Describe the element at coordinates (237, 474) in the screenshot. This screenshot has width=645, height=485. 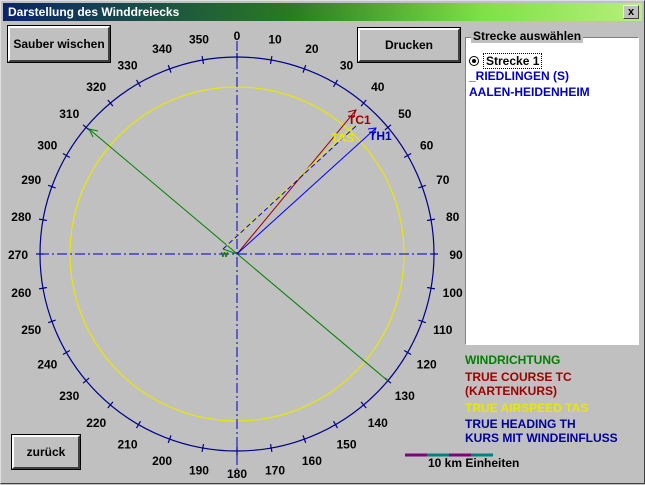
I see `bearing-label: 180` at that location.